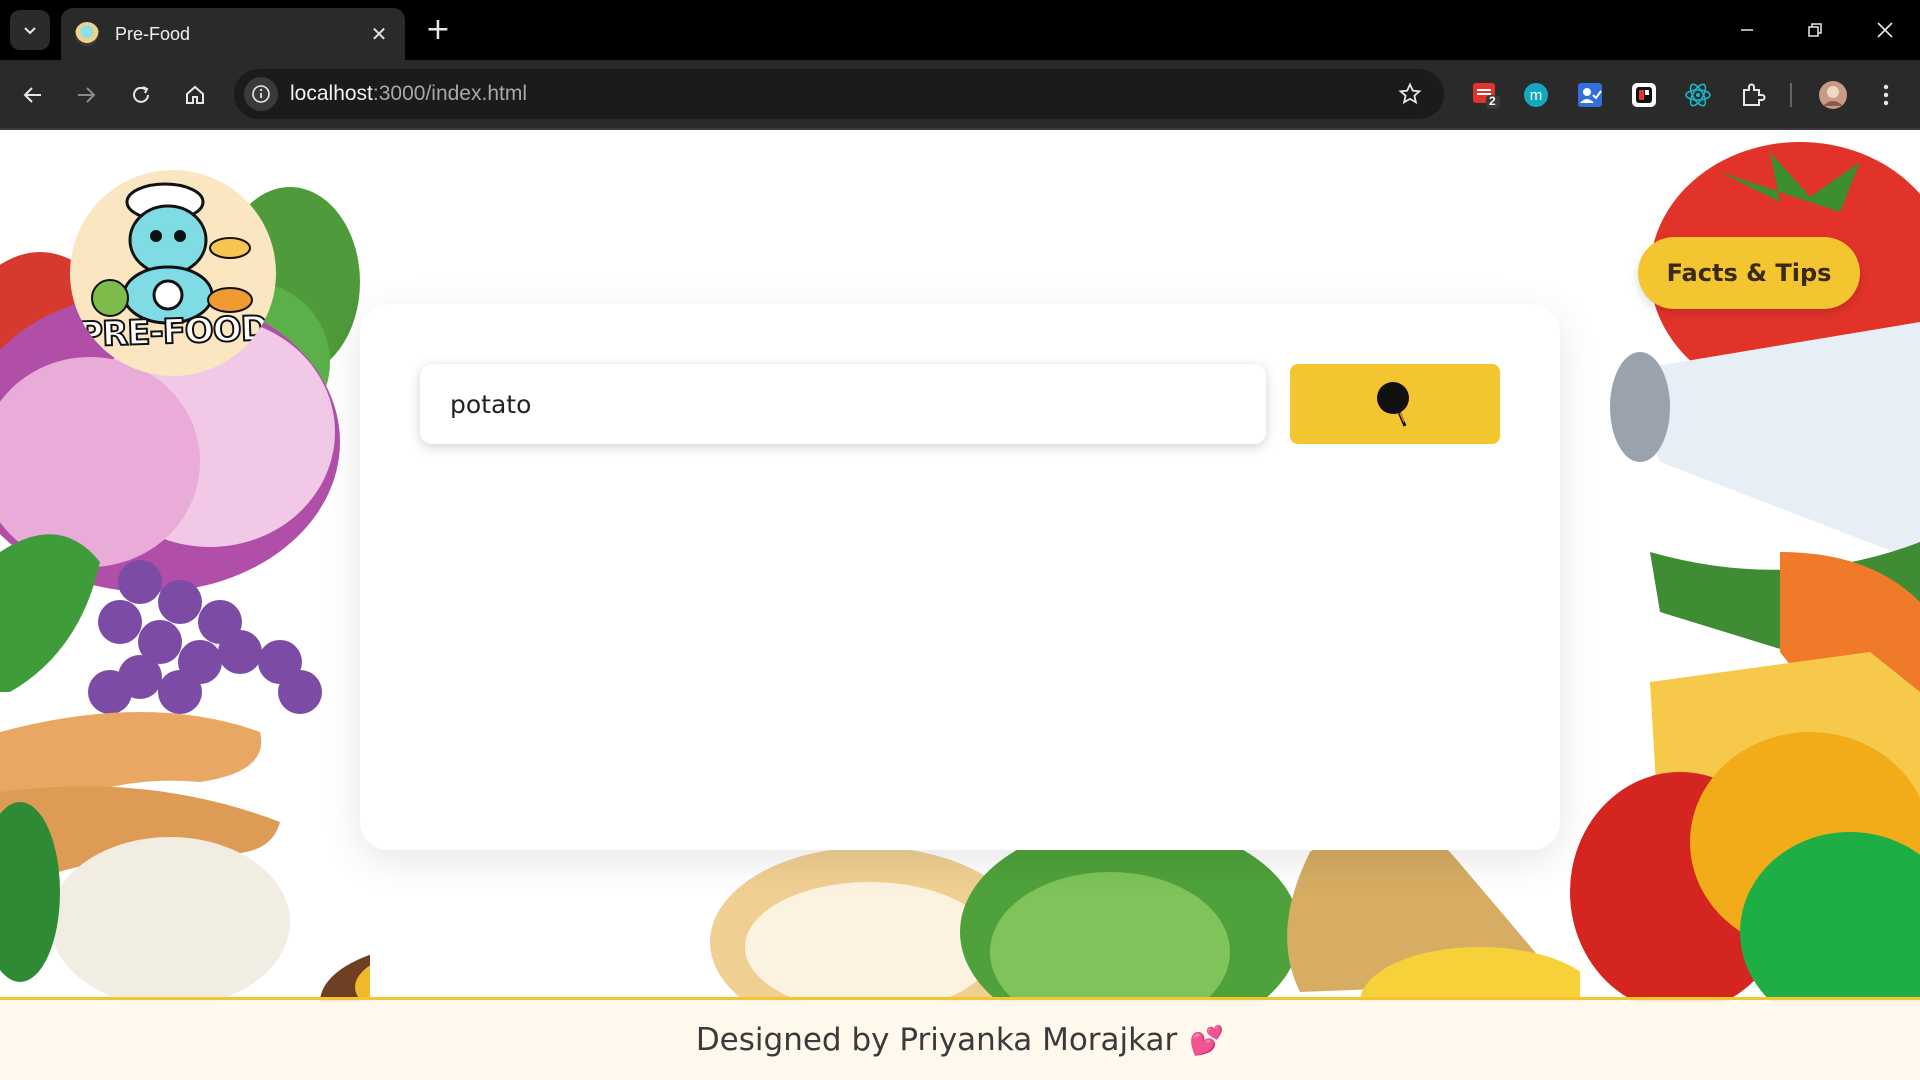 The width and height of the screenshot is (1920, 1080). I want to click on search-button, so click(1395, 404).